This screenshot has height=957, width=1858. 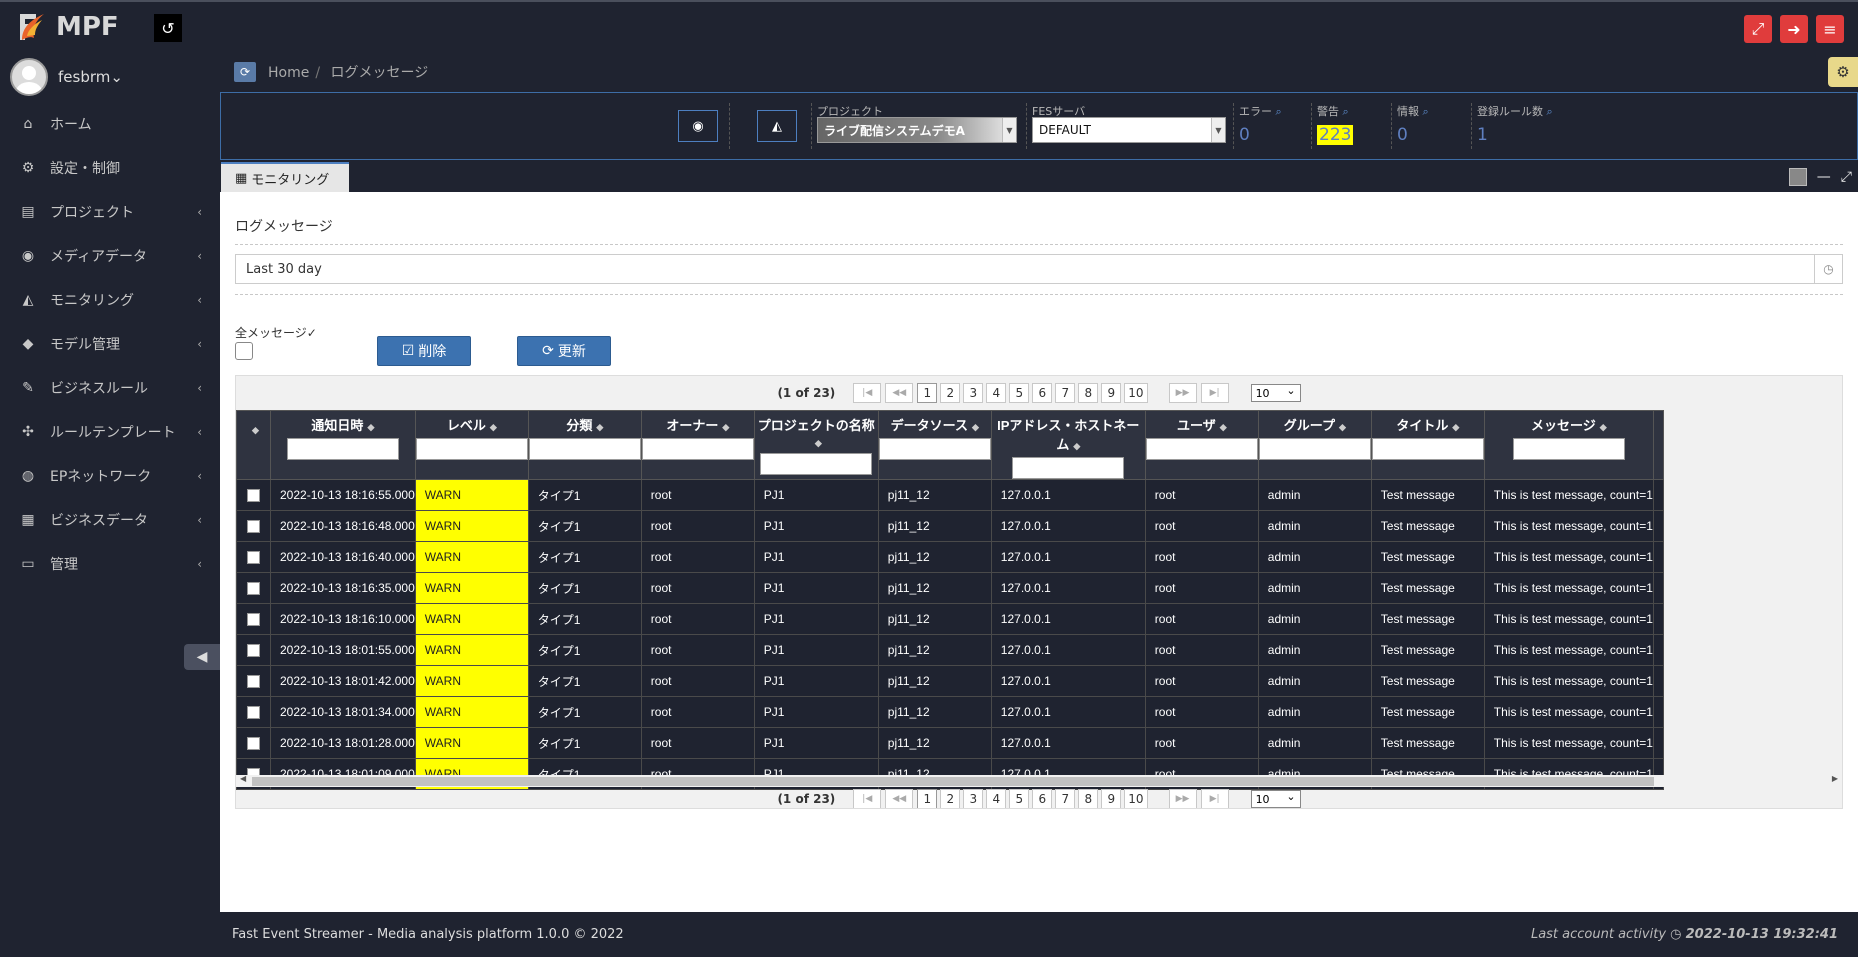 What do you see at coordinates (110, 212) in the screenshot?
I see `sidebar-item-2: ▤ プロジェクト ‹` at bounding box center [110, 212].